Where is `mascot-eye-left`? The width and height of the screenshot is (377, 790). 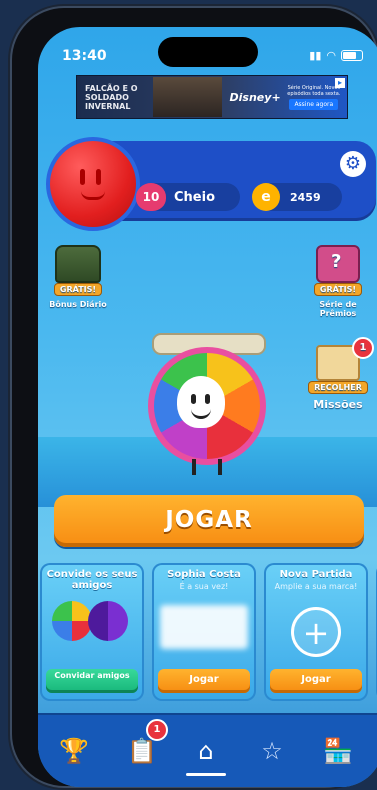
mascot-eye-left is located at coordinates (193, 399).